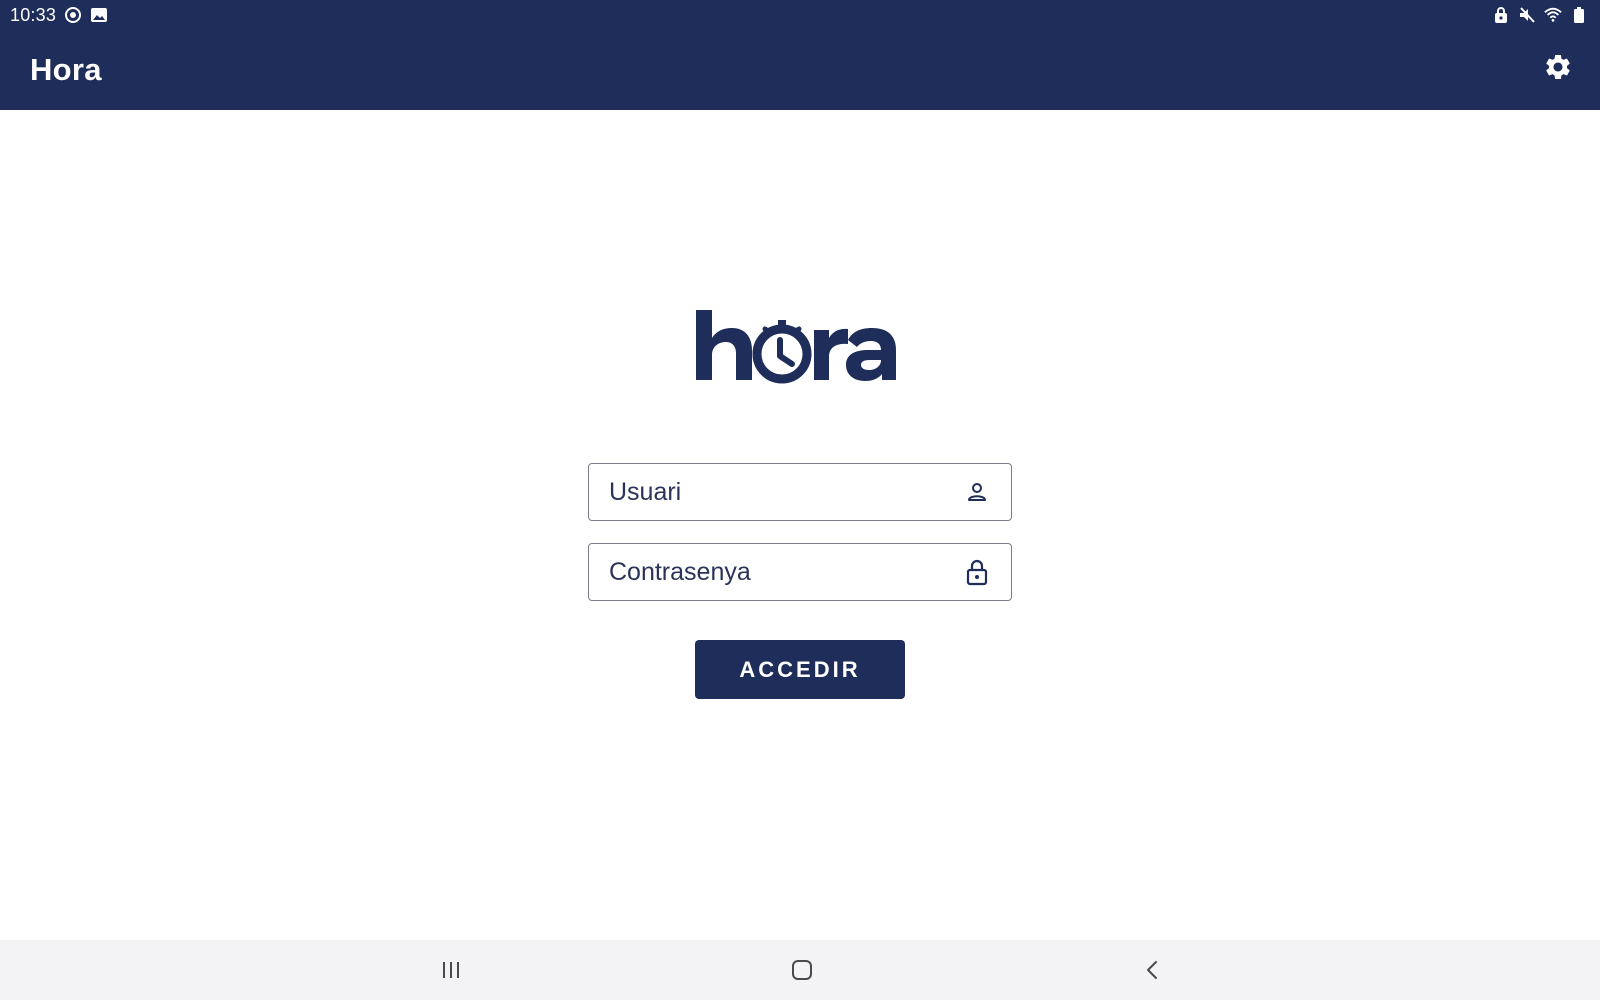 The height and width of the screenshot is (1000, 1600). Describe the element at coordinates (977, 492) in the screenshot. I see `person-icon` at that location.